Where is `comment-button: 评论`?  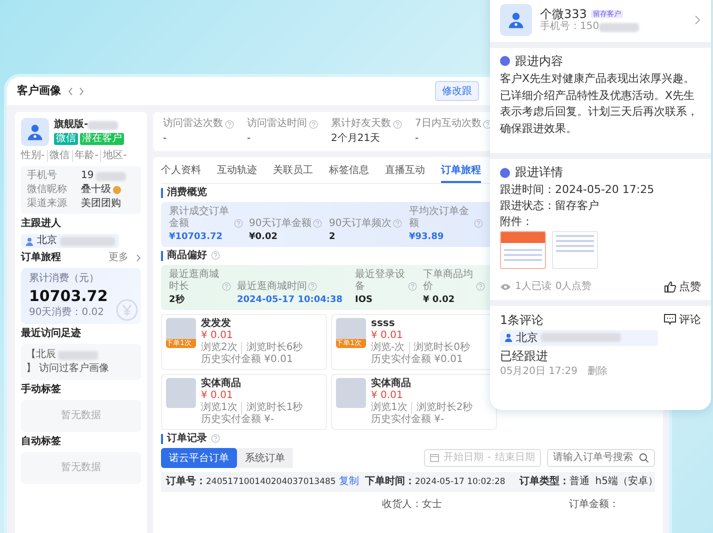
comment-button: 评论 is located at coordinates (682, 320).